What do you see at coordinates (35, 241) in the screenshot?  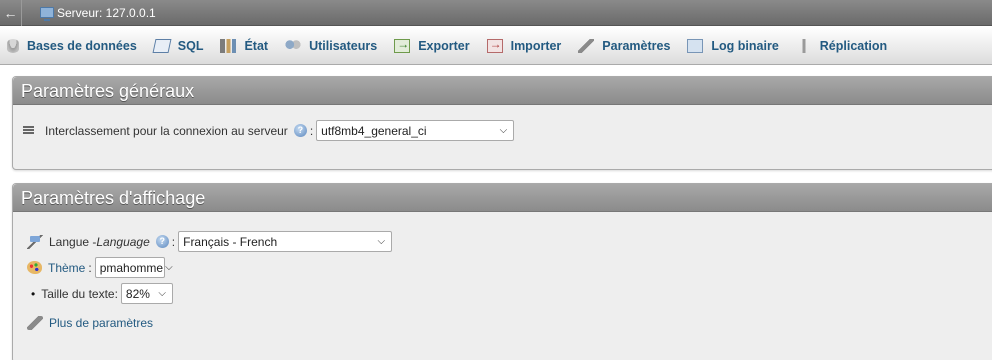 I see `language-icon` at bounding box center [35, 241].